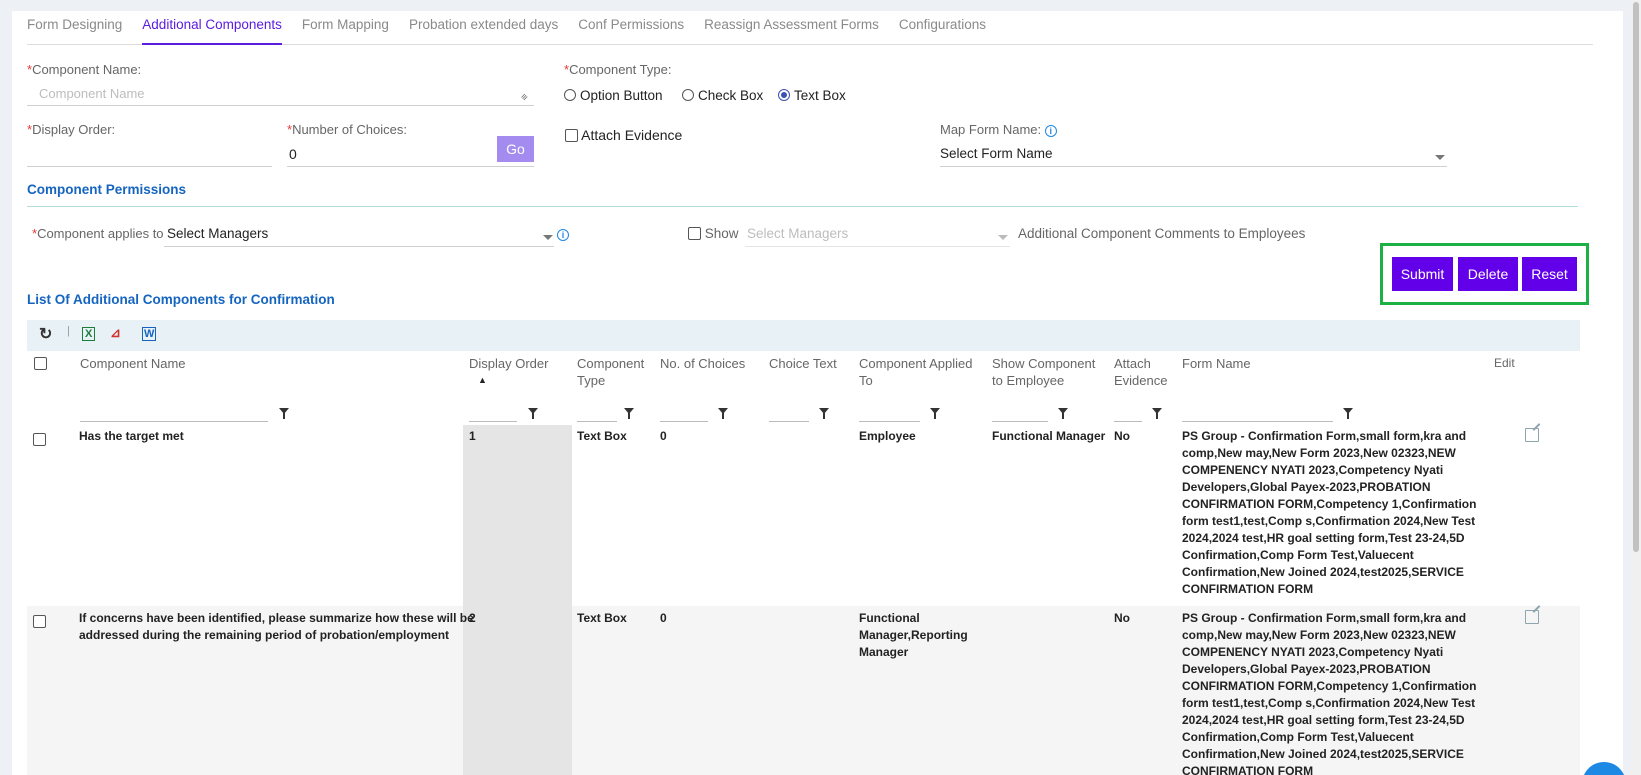 Image resolution: width=1641 pixels, height=775 pixels. Describe the element at coordinates (1020, 421) in the screenshot. I see `filter-input-show` at that location.